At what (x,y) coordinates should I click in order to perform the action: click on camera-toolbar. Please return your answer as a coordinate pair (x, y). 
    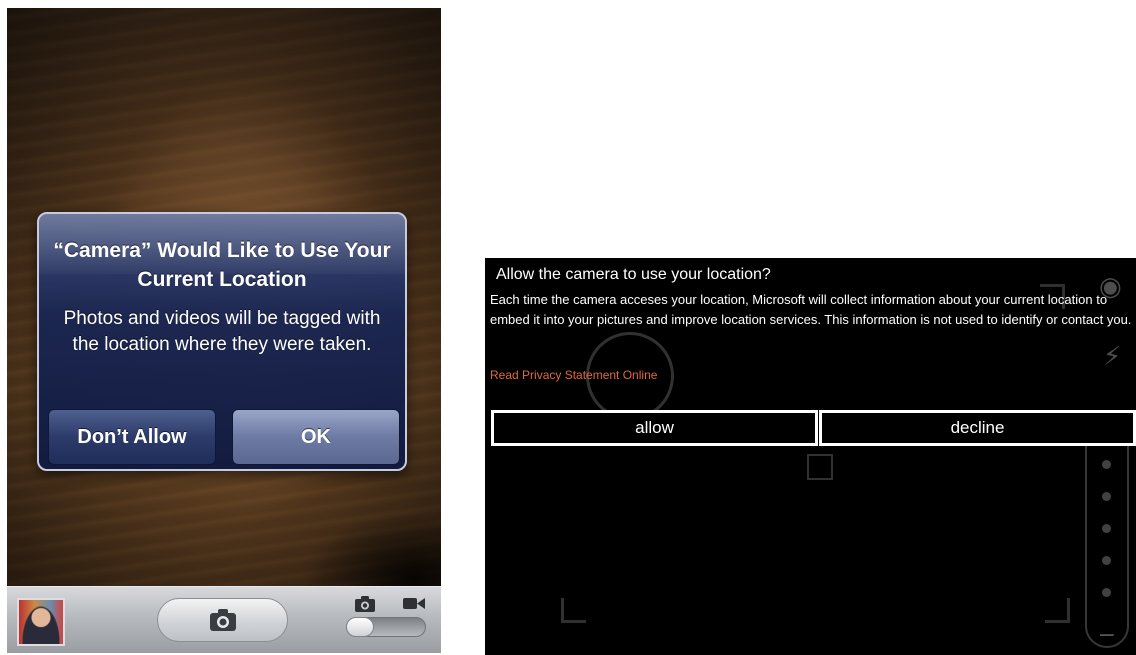
    Looking at the image, I should click on (224, 619).